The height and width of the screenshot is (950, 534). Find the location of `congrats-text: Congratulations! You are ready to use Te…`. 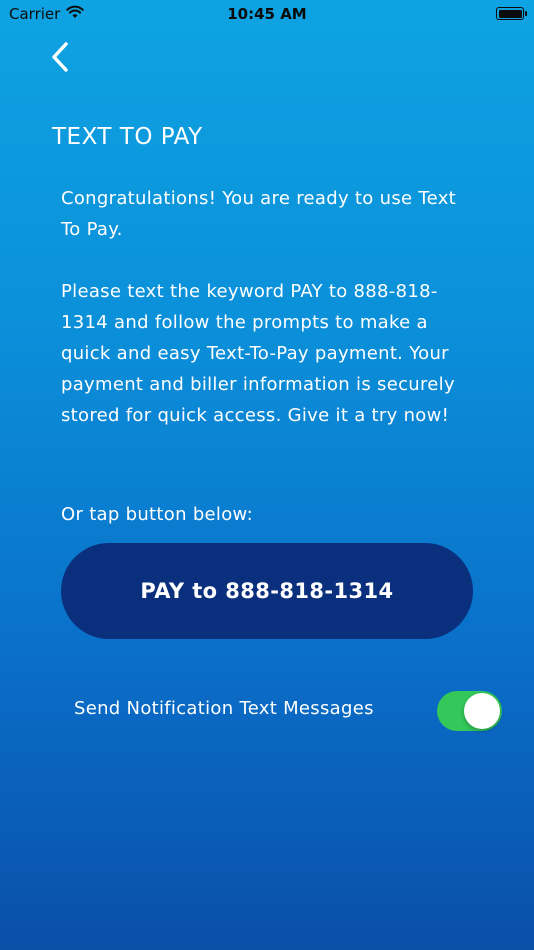

congrats-text: Congratulations! You are ready to use Te… is located at coordinates (259, 214).